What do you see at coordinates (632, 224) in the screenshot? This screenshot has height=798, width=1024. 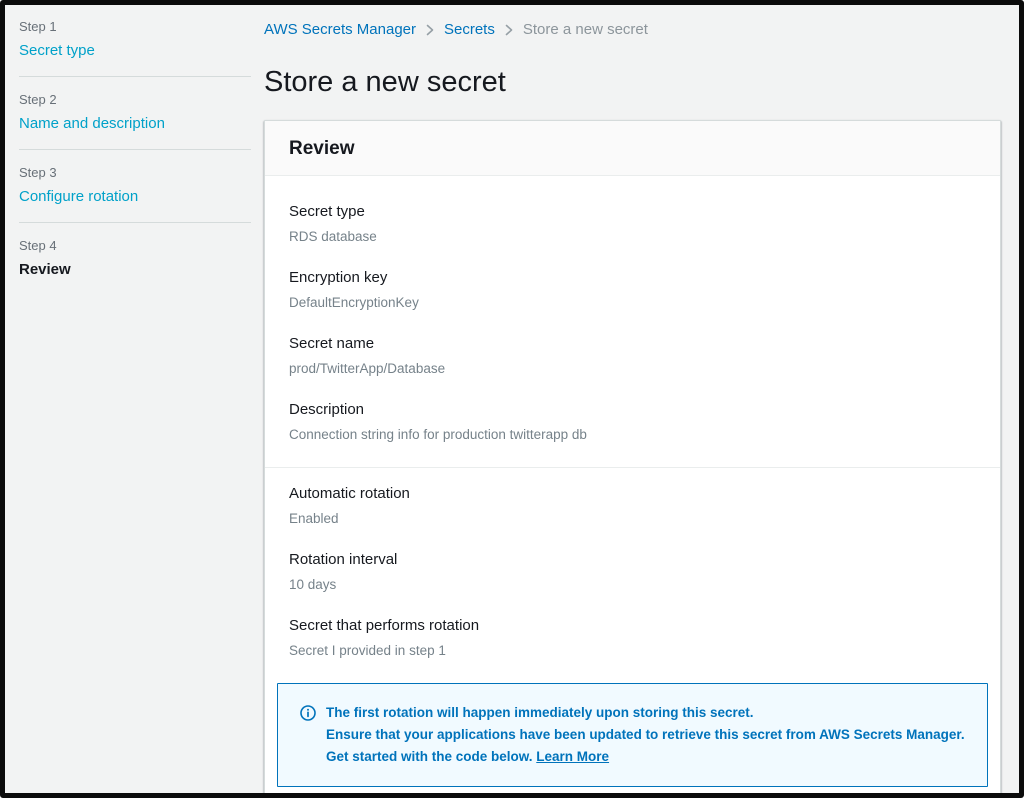 I see `review-field-secret-type: Secret type RDS database` at bounding box center [632, 224].